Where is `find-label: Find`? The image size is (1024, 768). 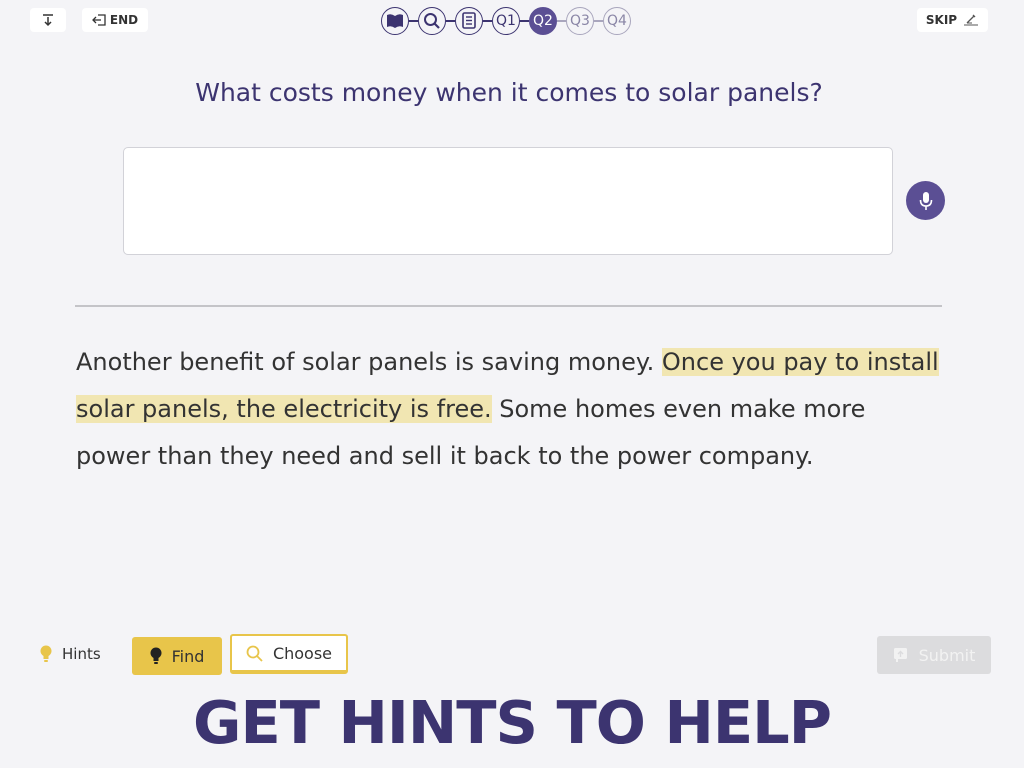
find-label: Find is located at coordinates (188, 656).